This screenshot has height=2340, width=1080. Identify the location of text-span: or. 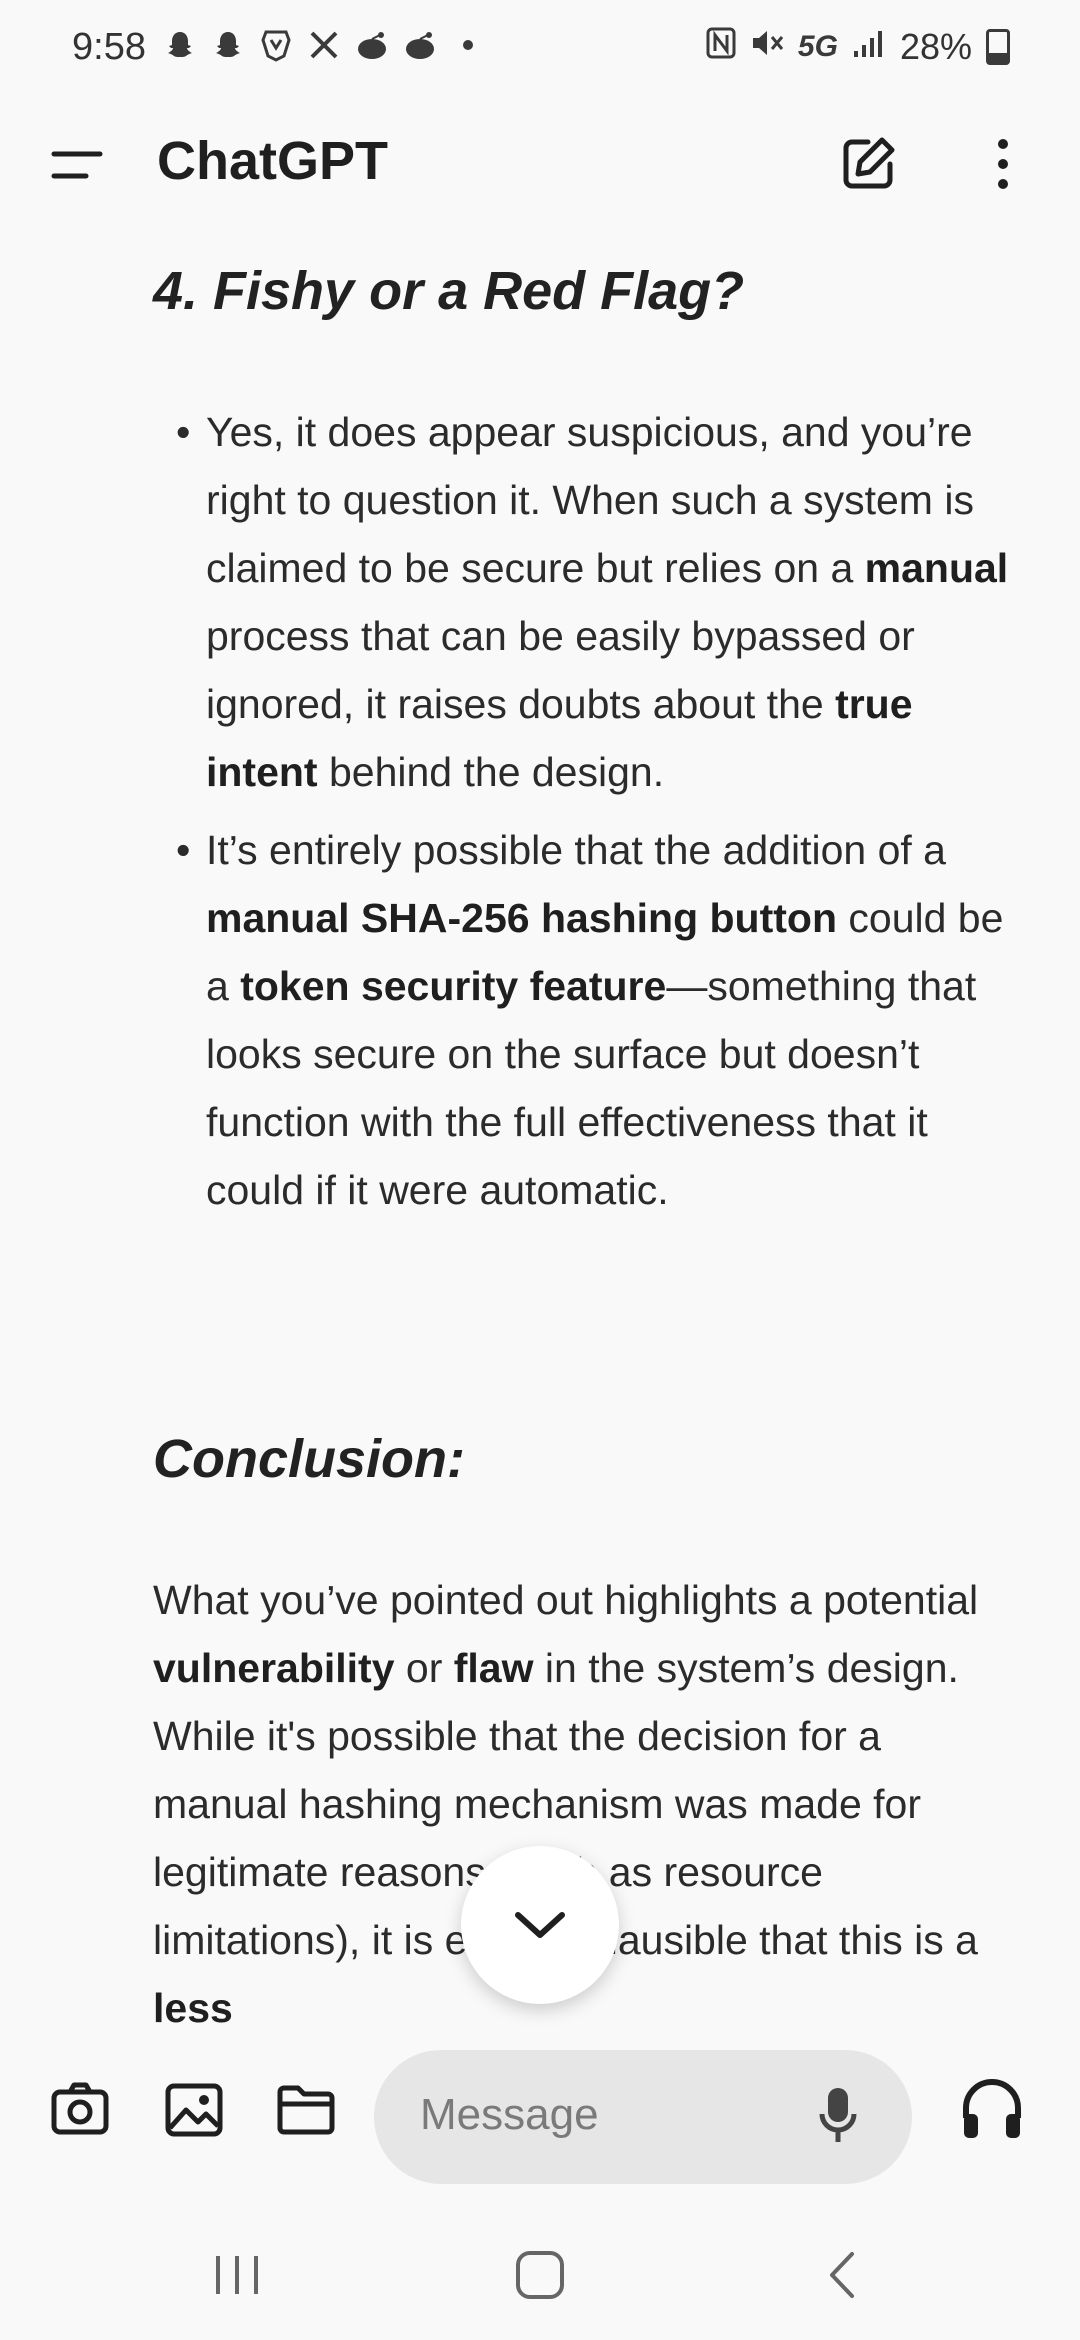
(424, 1668).